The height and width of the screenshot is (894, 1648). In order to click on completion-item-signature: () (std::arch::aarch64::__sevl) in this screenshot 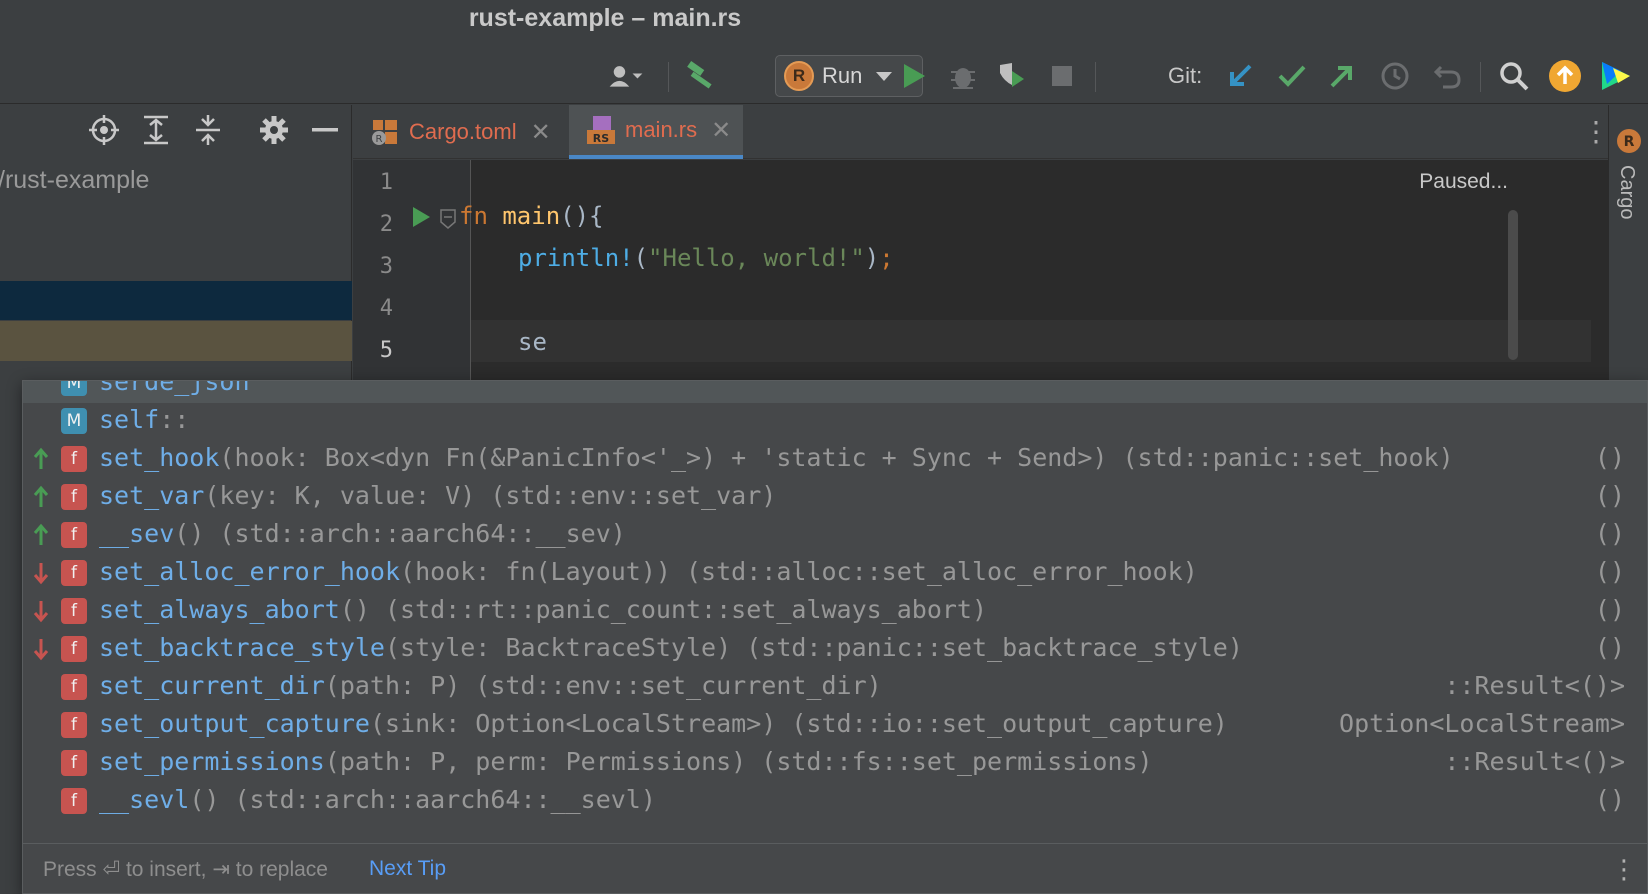, I will do `click(422, 799)`.